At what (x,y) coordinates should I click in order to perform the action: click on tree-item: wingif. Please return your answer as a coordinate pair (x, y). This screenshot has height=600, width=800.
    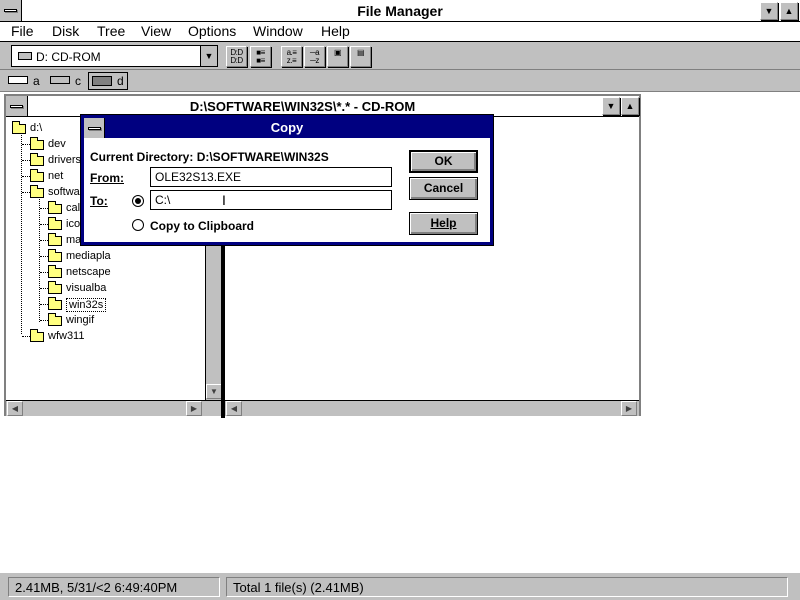
    Looking at the image, I should click on (80, 320).